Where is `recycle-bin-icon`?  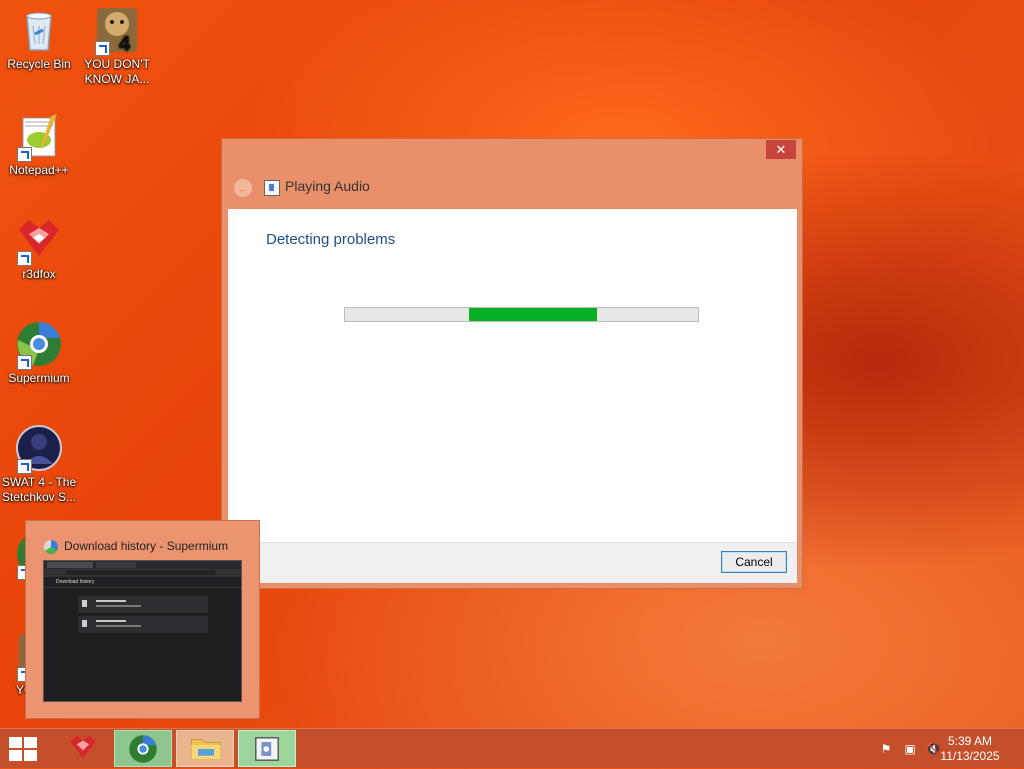
recycle-bin-icon is located at coordinates (39, 30).